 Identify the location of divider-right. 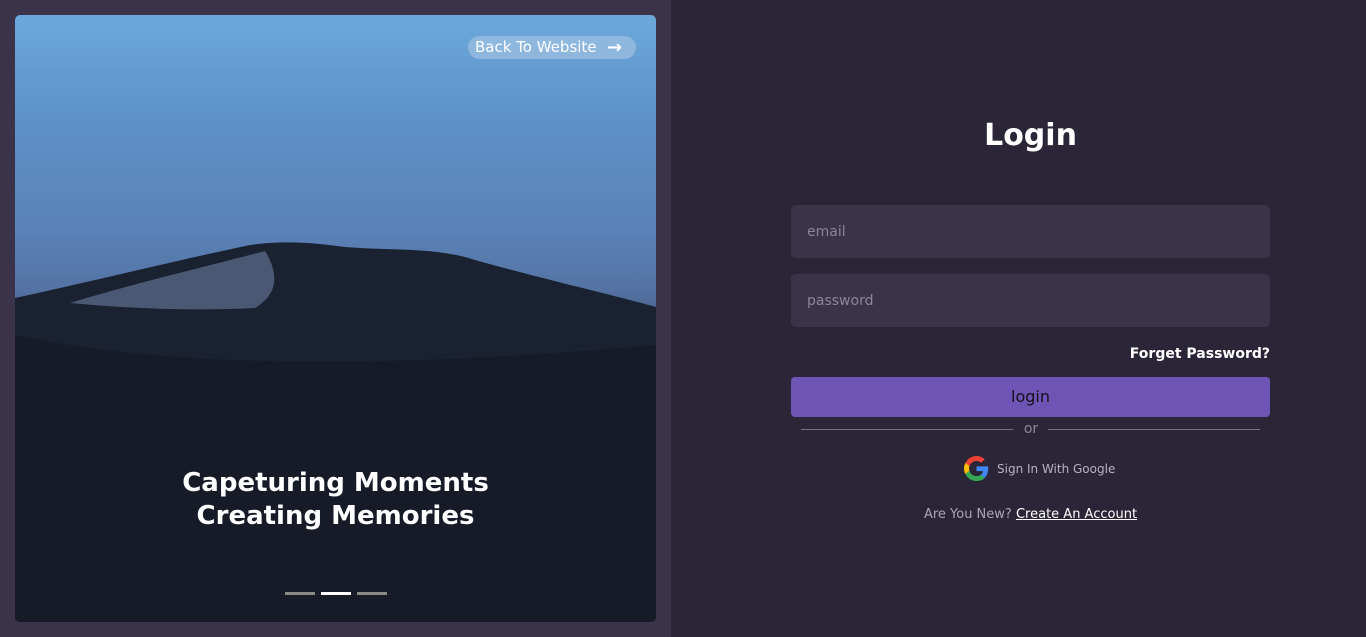
(1154, 429).